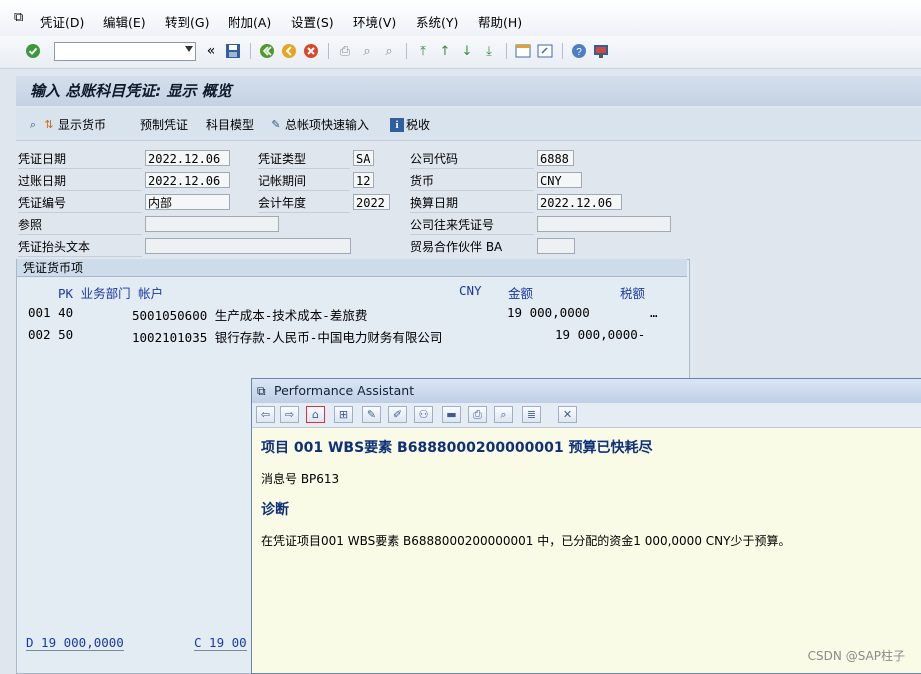  Describe the element at coordinates (80, 181) in the screenshot. I see `posting-date-label: 过账日期` at that location.